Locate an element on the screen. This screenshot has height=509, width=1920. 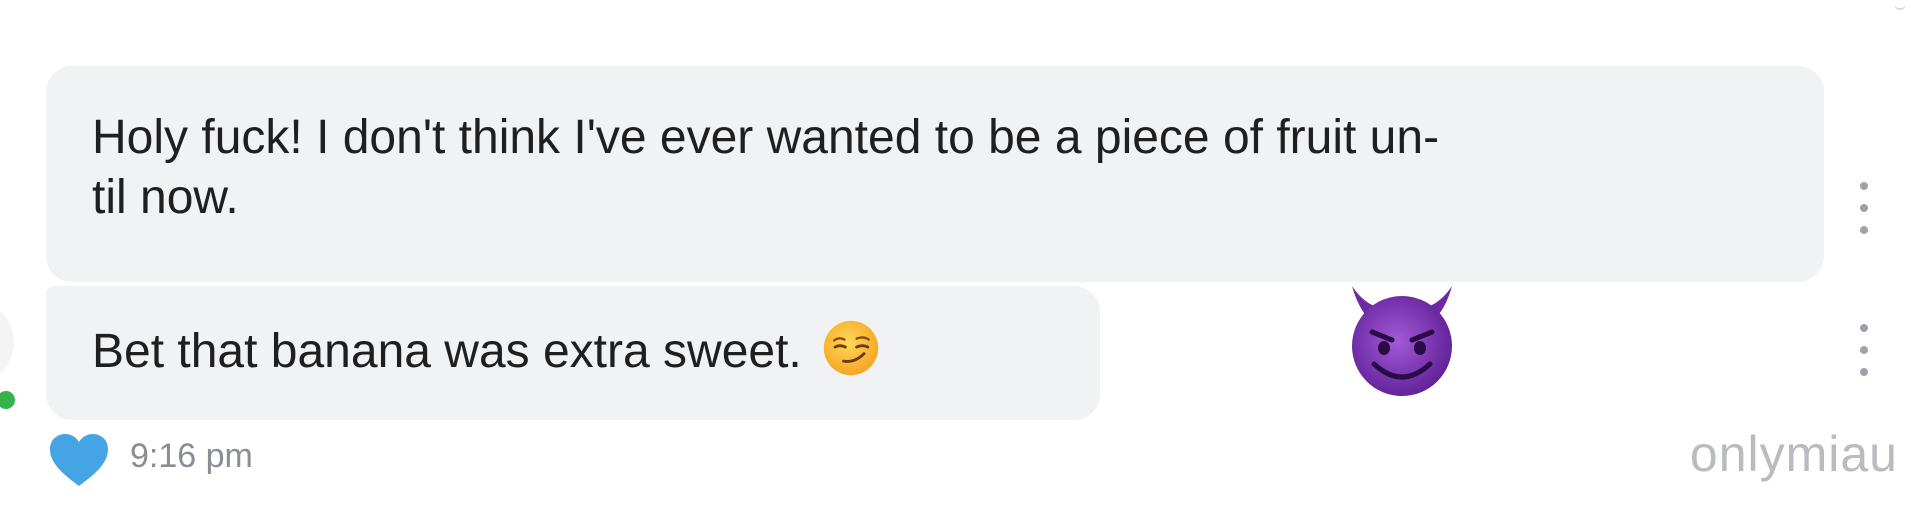
online-status-dot is located at coordinates (9, 400).